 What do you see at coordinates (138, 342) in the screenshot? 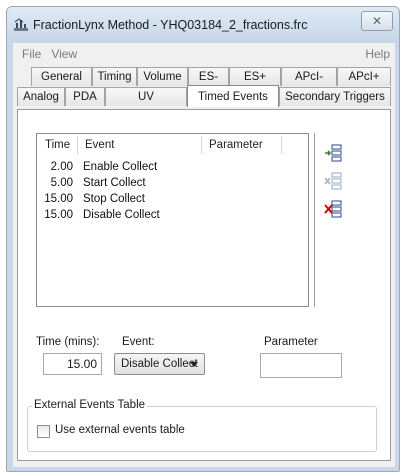
I see `event-label: Event:` at bounding box center [138, 342].